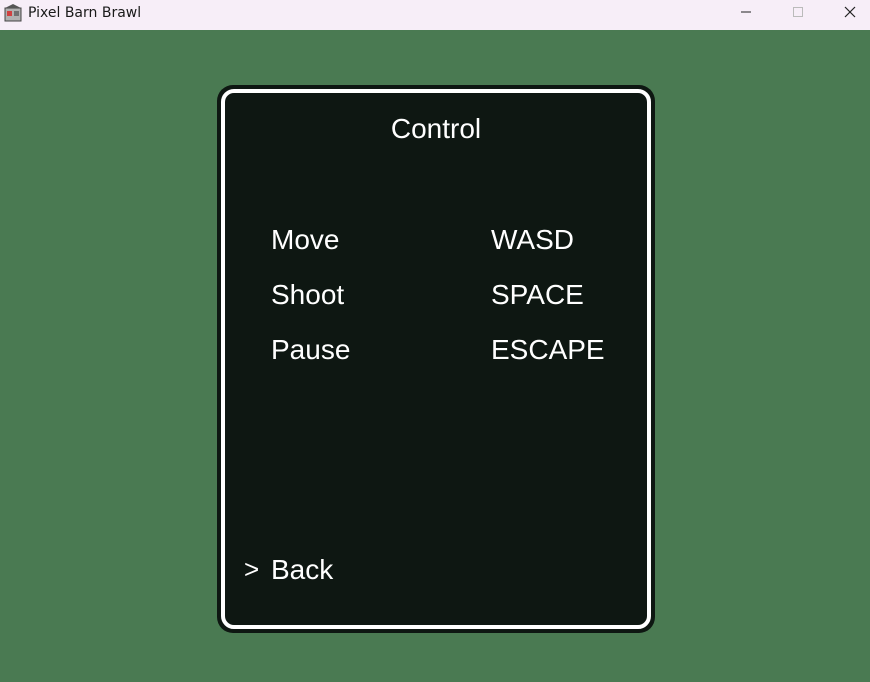 This screenshot has width=870, height=682. I want to click on minimize-button, so click(746, 12).